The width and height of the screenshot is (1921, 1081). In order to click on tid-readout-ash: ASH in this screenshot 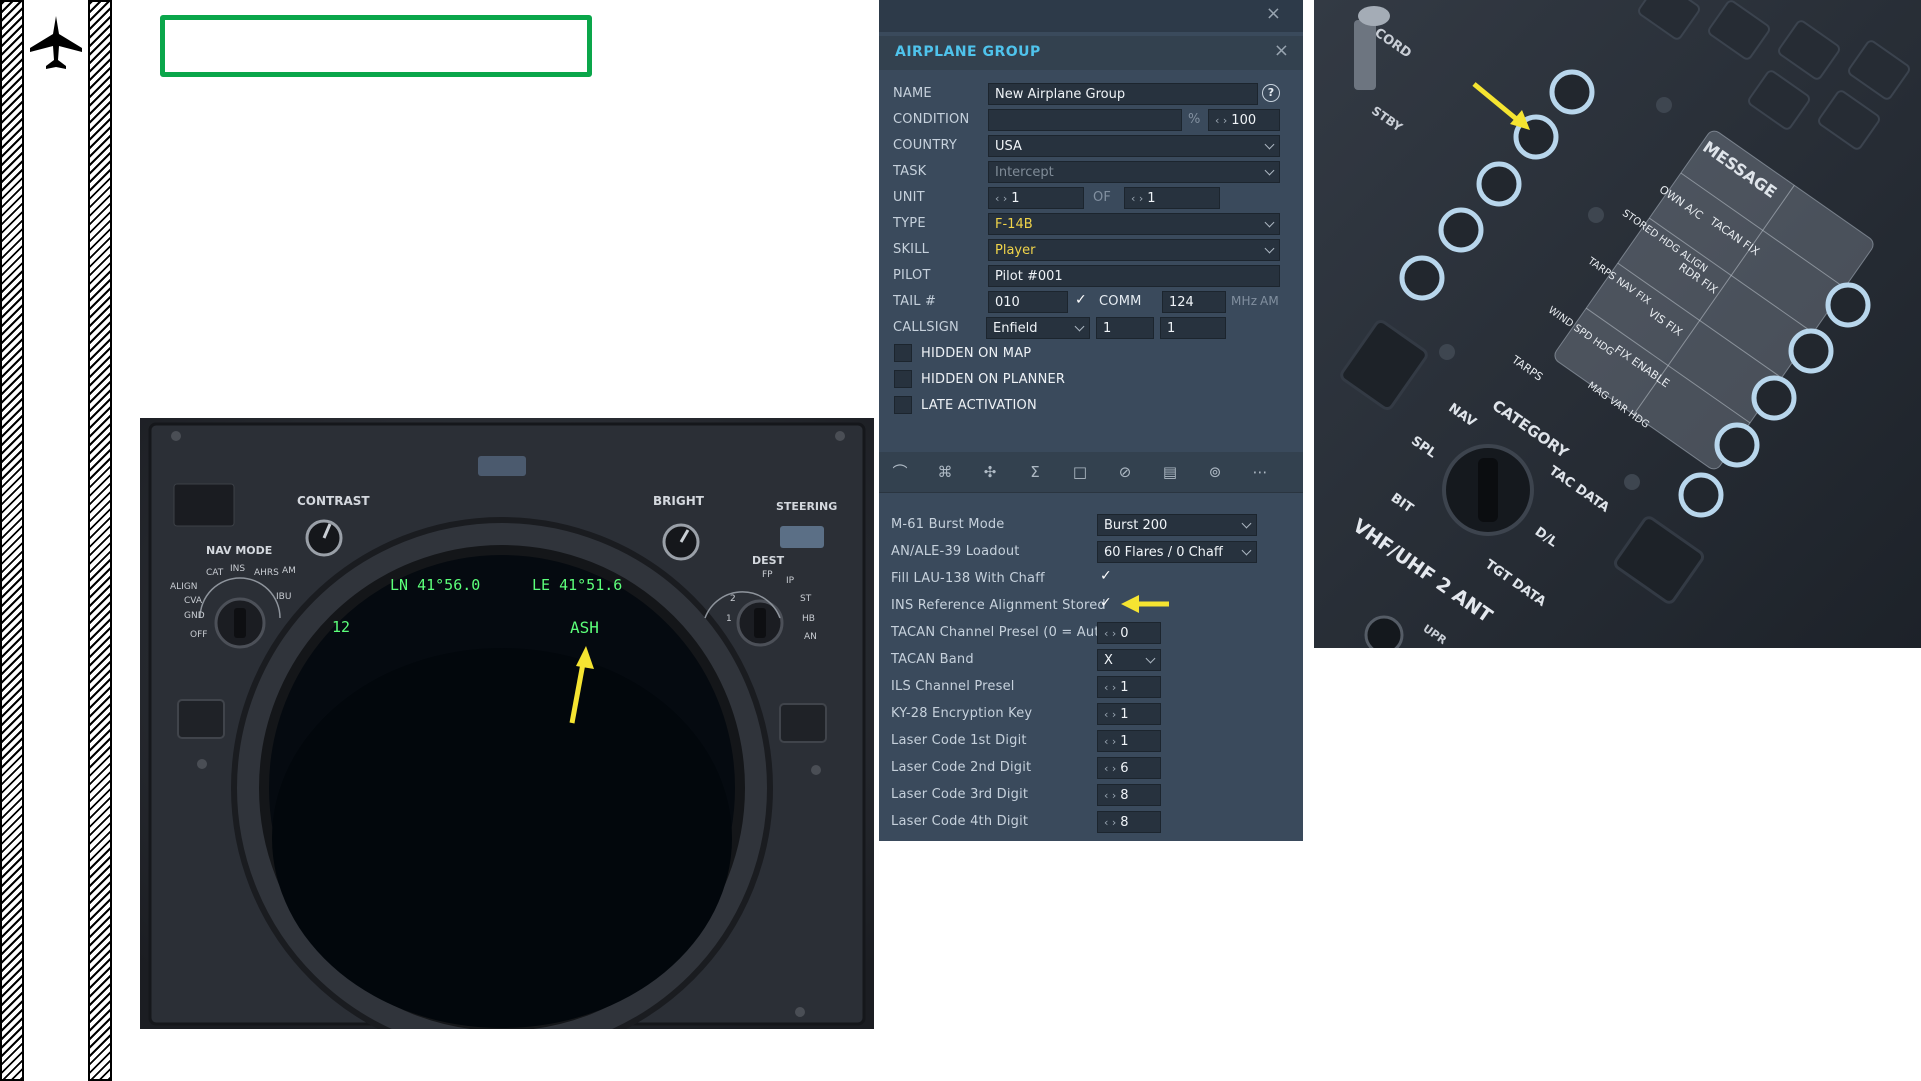, I will do `click(584, 627)`.